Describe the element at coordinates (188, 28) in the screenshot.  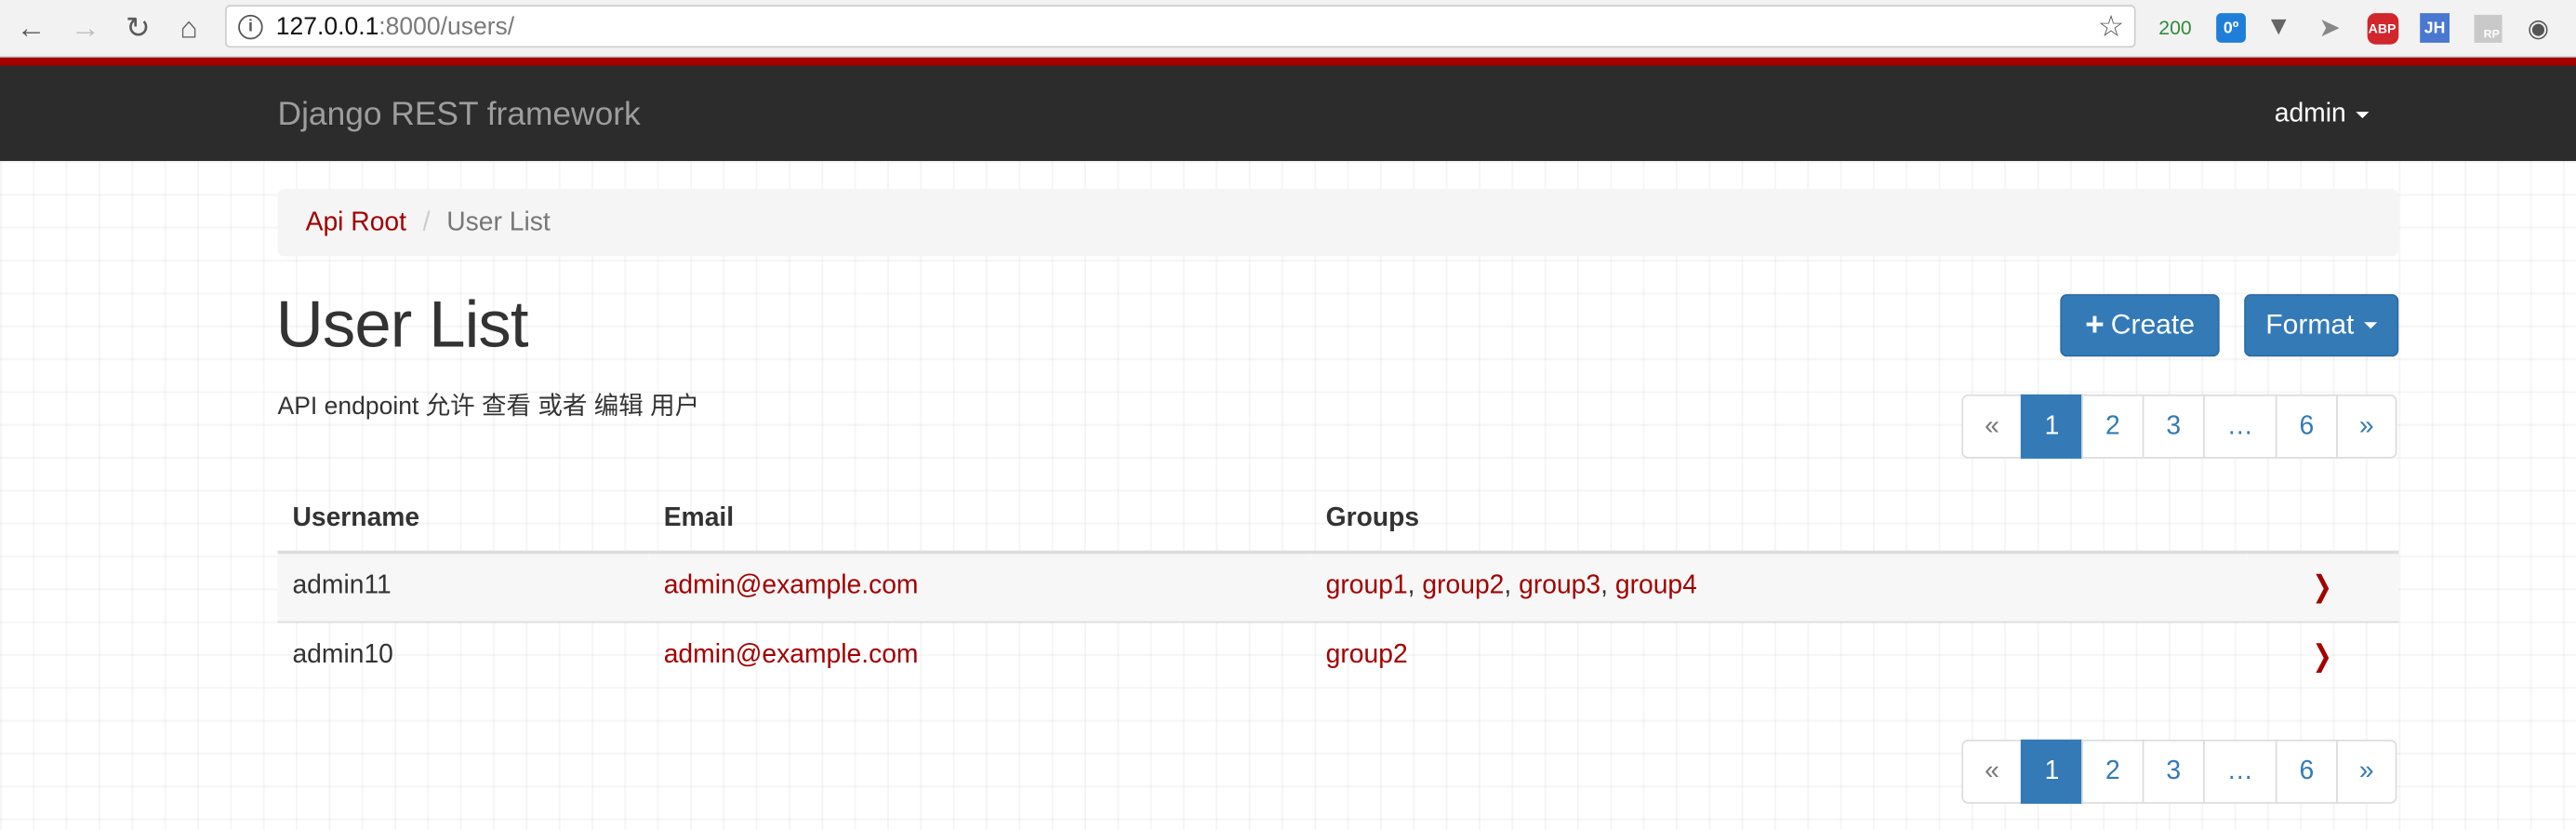
I see `home-icon: ⌂` at that location.